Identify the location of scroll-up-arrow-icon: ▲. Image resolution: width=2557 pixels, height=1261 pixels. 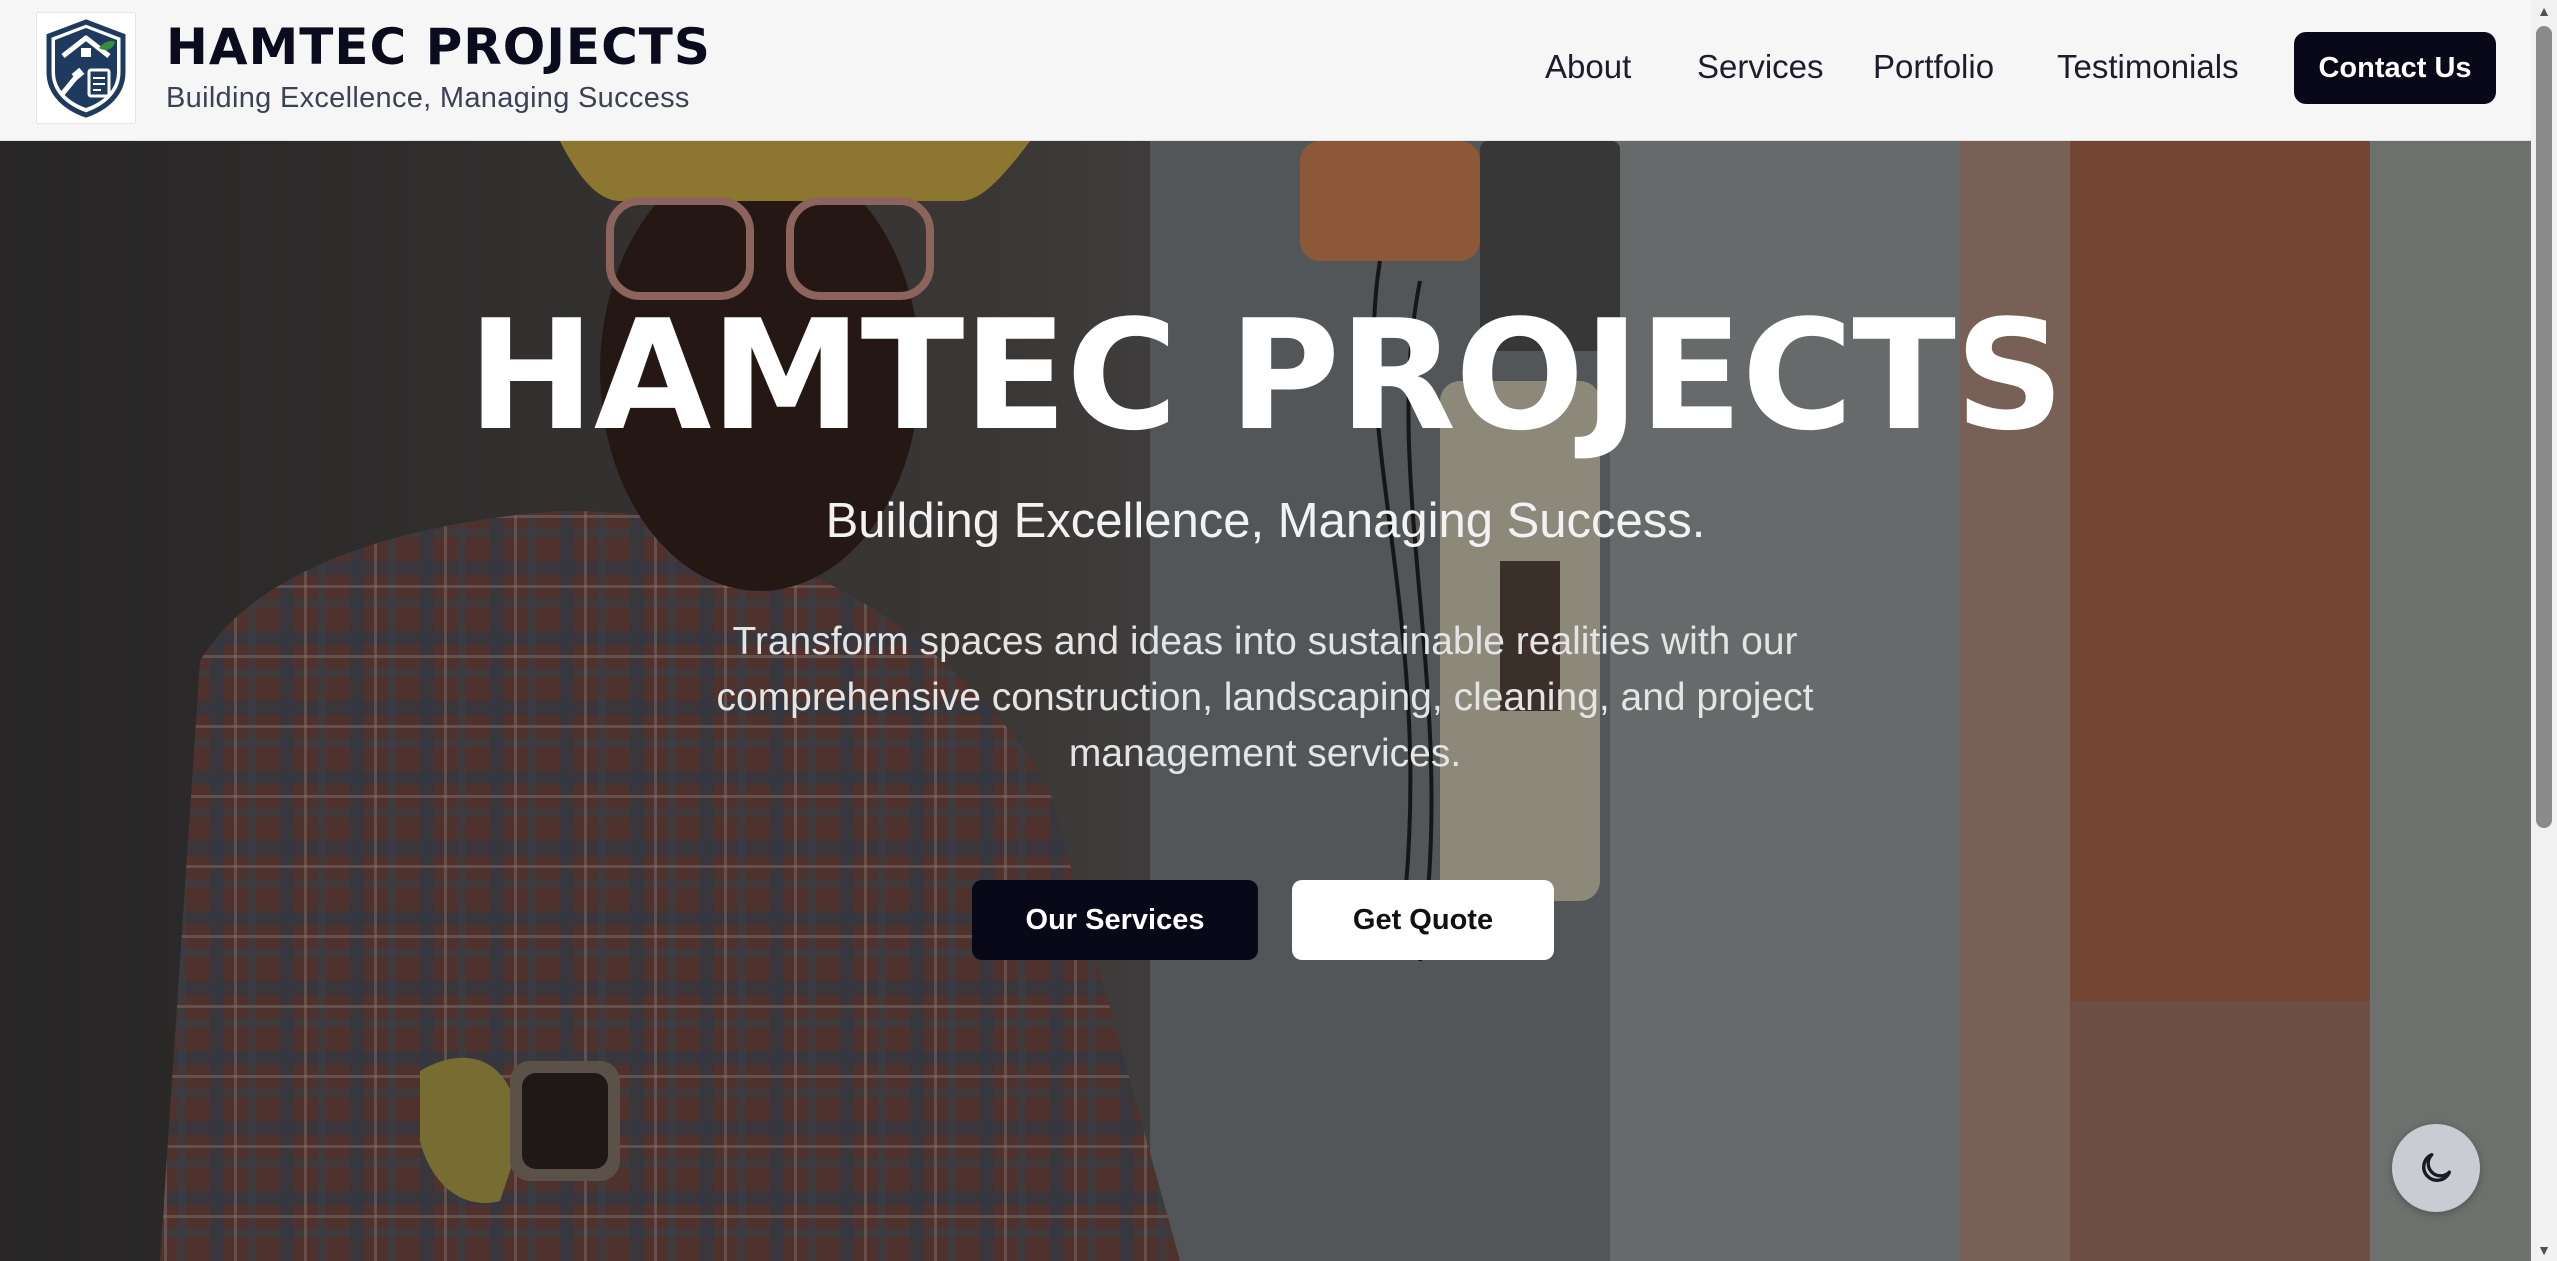
(2544, 11).